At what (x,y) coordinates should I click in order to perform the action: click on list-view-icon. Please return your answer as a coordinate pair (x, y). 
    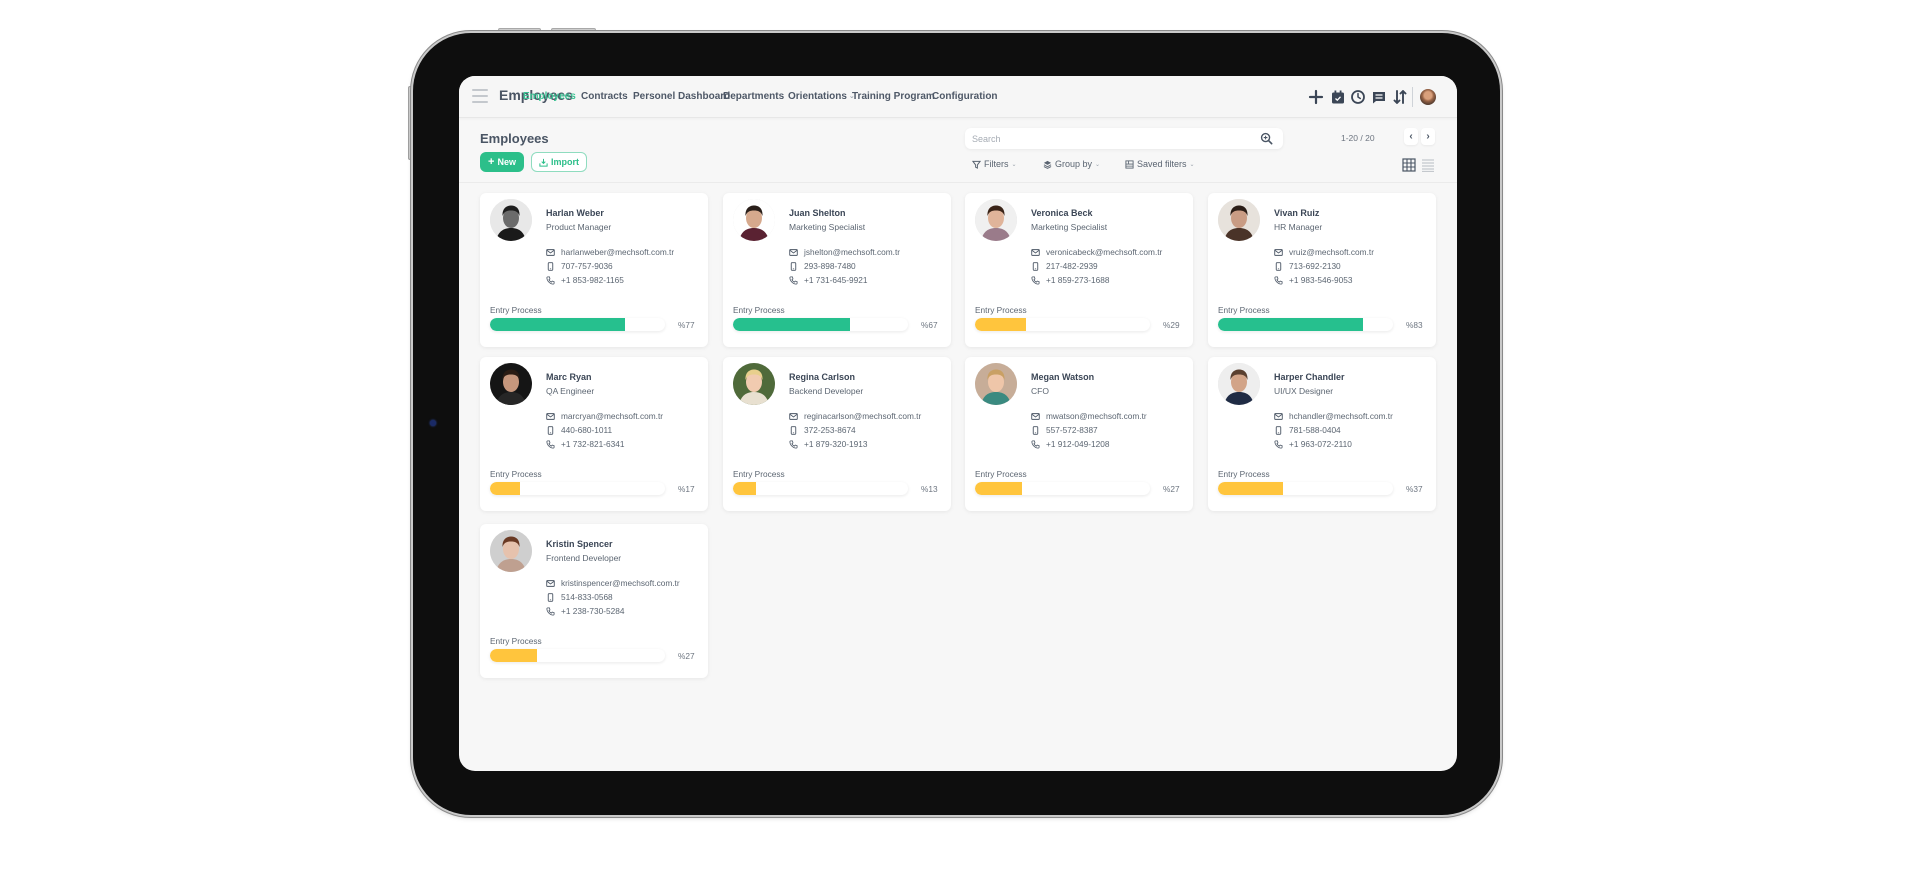
    Looking at the image, I should click on (1428, 165).